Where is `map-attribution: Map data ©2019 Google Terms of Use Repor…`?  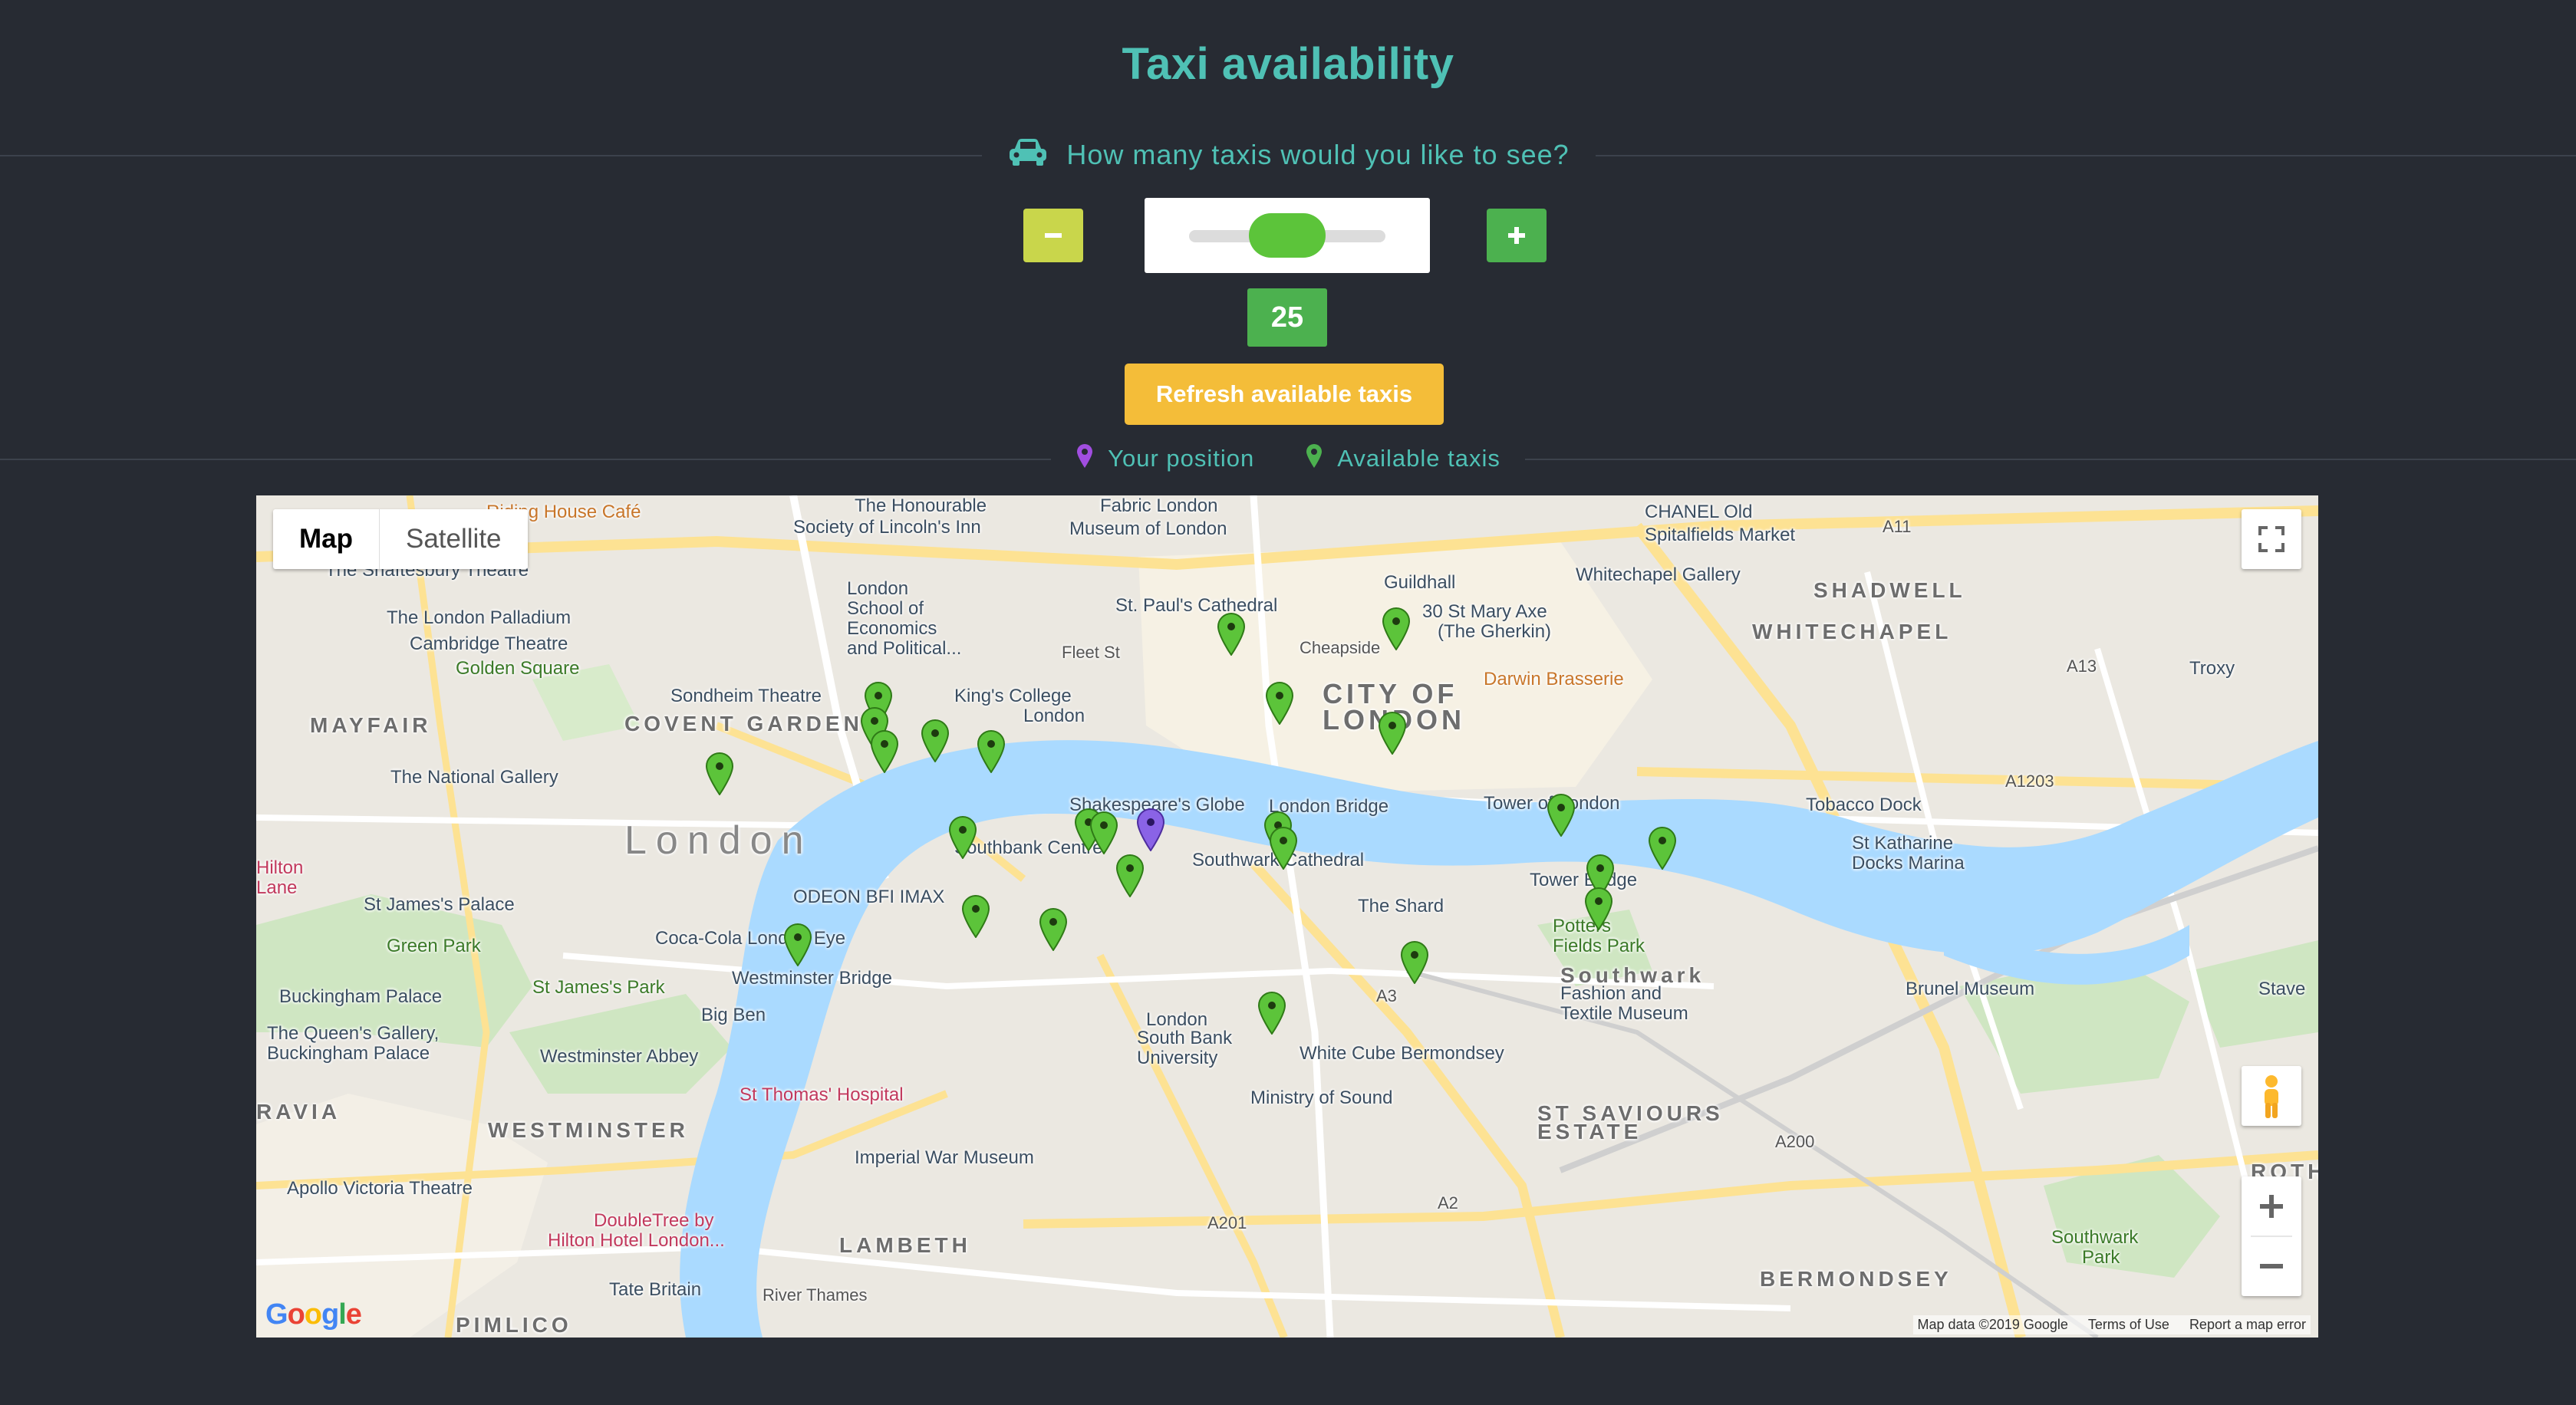
map-attribution: Map data ©2019 Google Terms of Use Repor… is located at coordinates (2111, 1325).